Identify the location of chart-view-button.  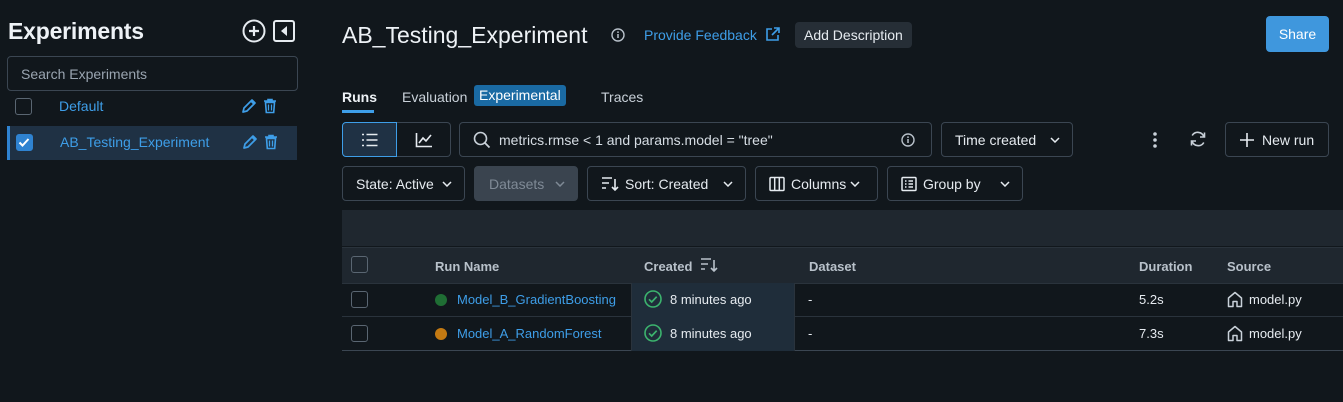
(424, 139).